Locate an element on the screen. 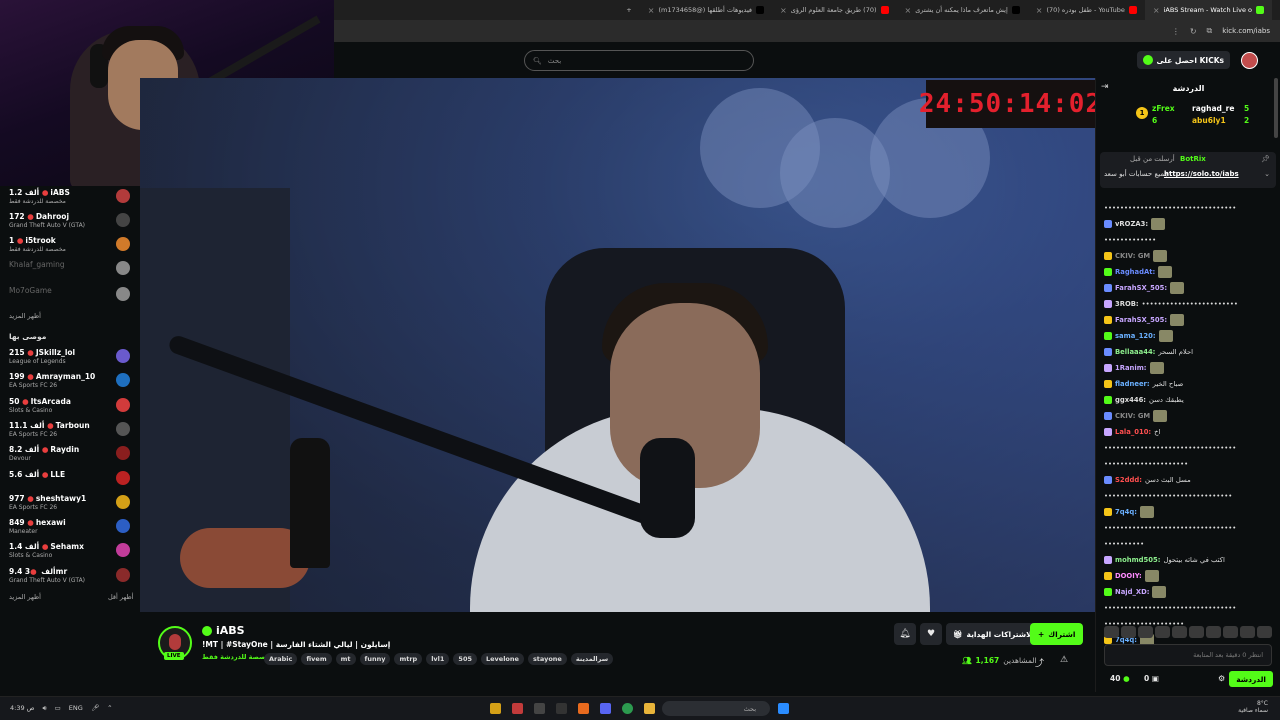  sidebar-channel: Mo7oGame is located at coordinates (70, 296).